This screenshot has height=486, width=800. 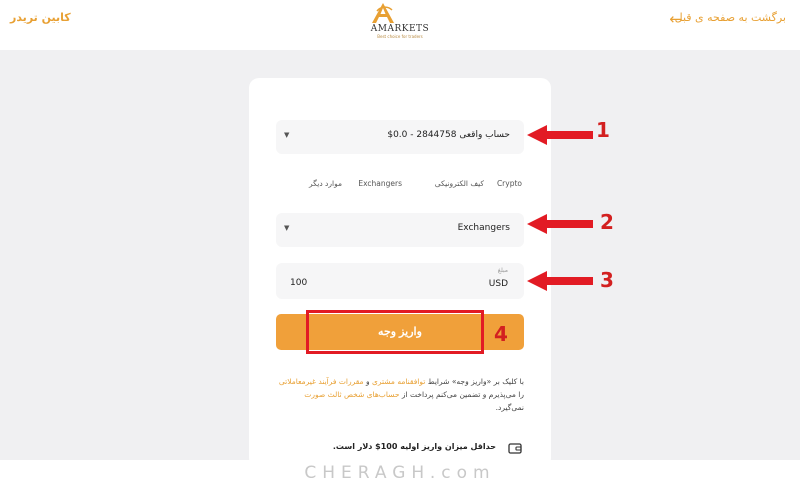 What do you see at coordinates (351, 394) in the screenshot?
I see `third-party-accounts-link: حساب‌های شخص ثالث صورت` at bounding box center [351, 394].